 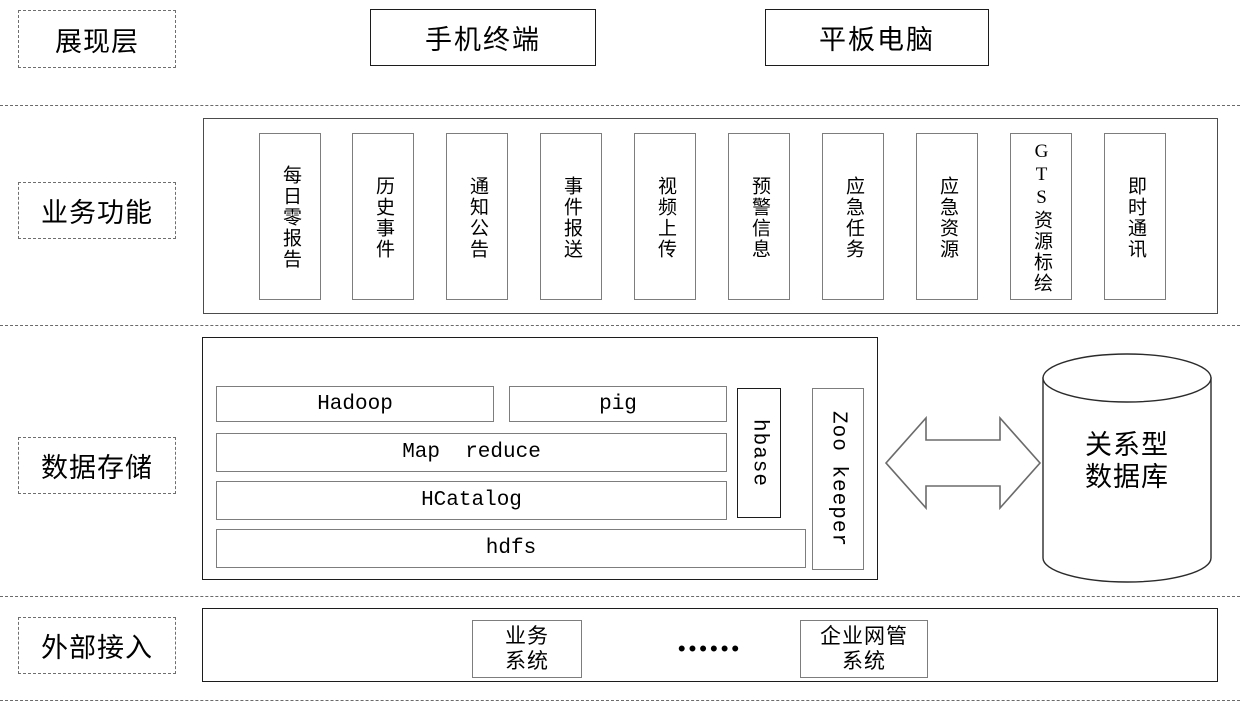 I want to click on component-label: pig, so click(x=618, y=404).